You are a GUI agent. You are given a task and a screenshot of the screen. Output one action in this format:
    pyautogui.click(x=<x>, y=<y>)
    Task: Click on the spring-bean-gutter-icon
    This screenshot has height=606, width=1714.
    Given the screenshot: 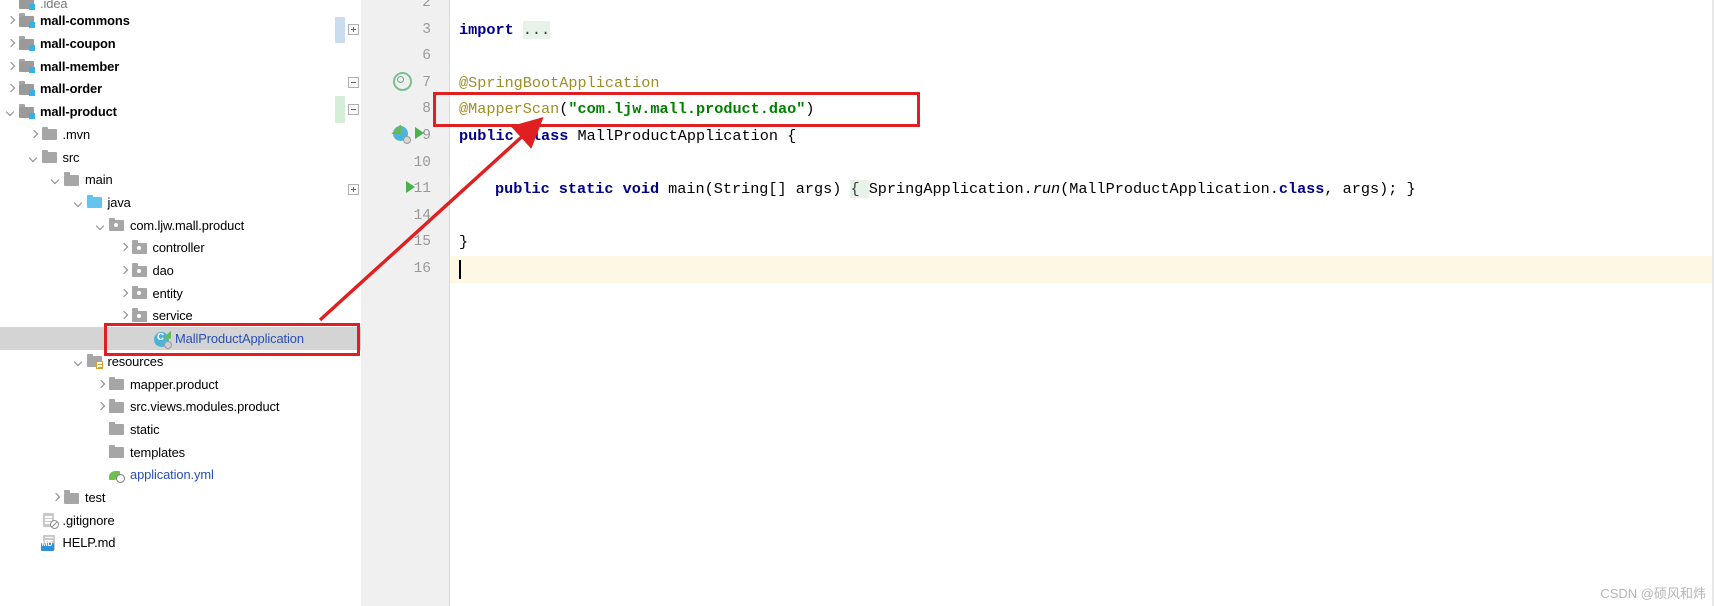 What is the action you would take?
    pyautogui.click(x=402, y=81)
    